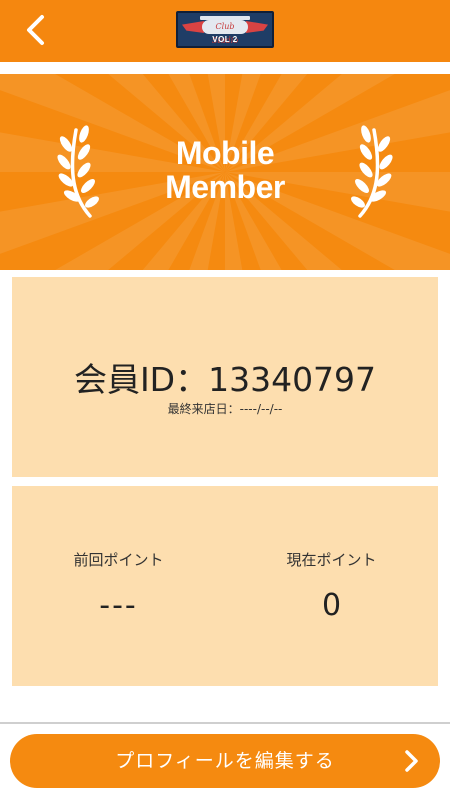  What do you see at coordinates (225, 409) in the screenshot?
I see `last-visit-date: 最終来店日：----/--/--` at bounding box center [225, 409].